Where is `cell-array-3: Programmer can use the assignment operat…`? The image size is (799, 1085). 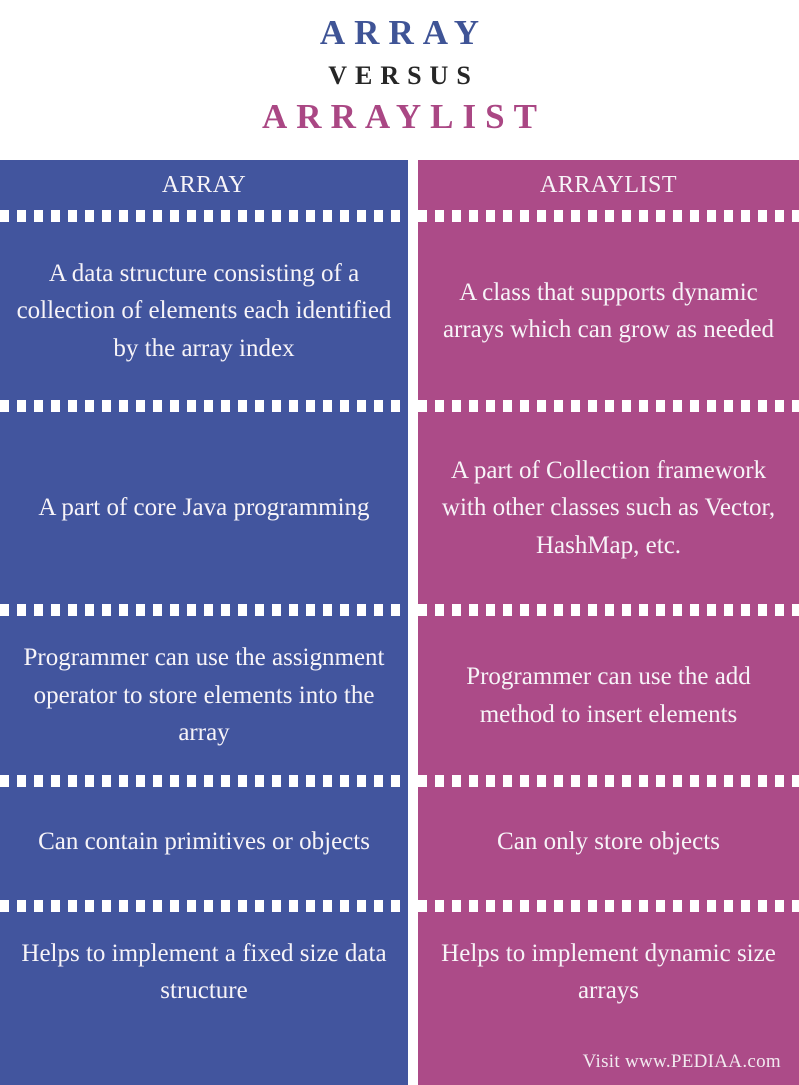
cell-array-3: Programmer can use the assignment operat… is located at coordinates (204, 695).